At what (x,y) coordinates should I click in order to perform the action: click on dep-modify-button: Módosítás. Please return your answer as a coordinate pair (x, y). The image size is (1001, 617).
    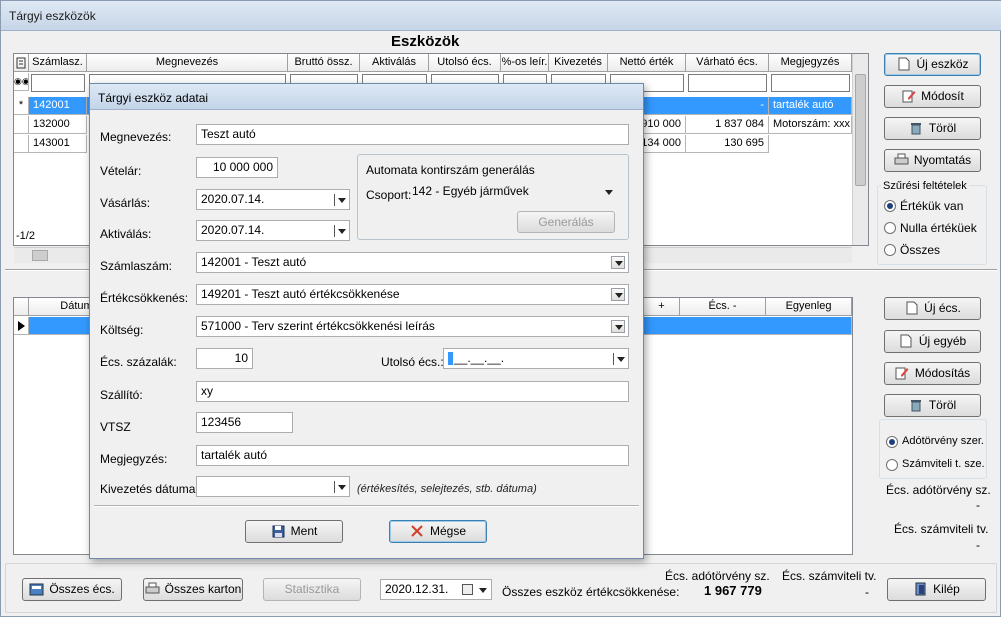
    Looking at the image, I should click on (932, 373).